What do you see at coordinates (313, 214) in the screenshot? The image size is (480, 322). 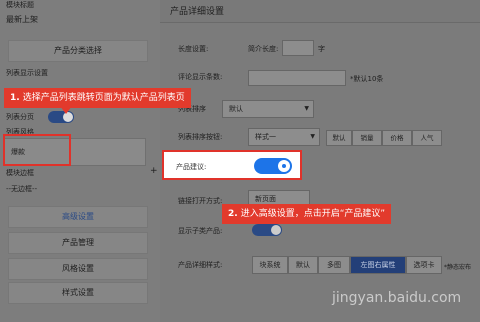 I see `step2-text: 进入高级设置，点击开启“产品建议”` at bounding box center [313, 214].